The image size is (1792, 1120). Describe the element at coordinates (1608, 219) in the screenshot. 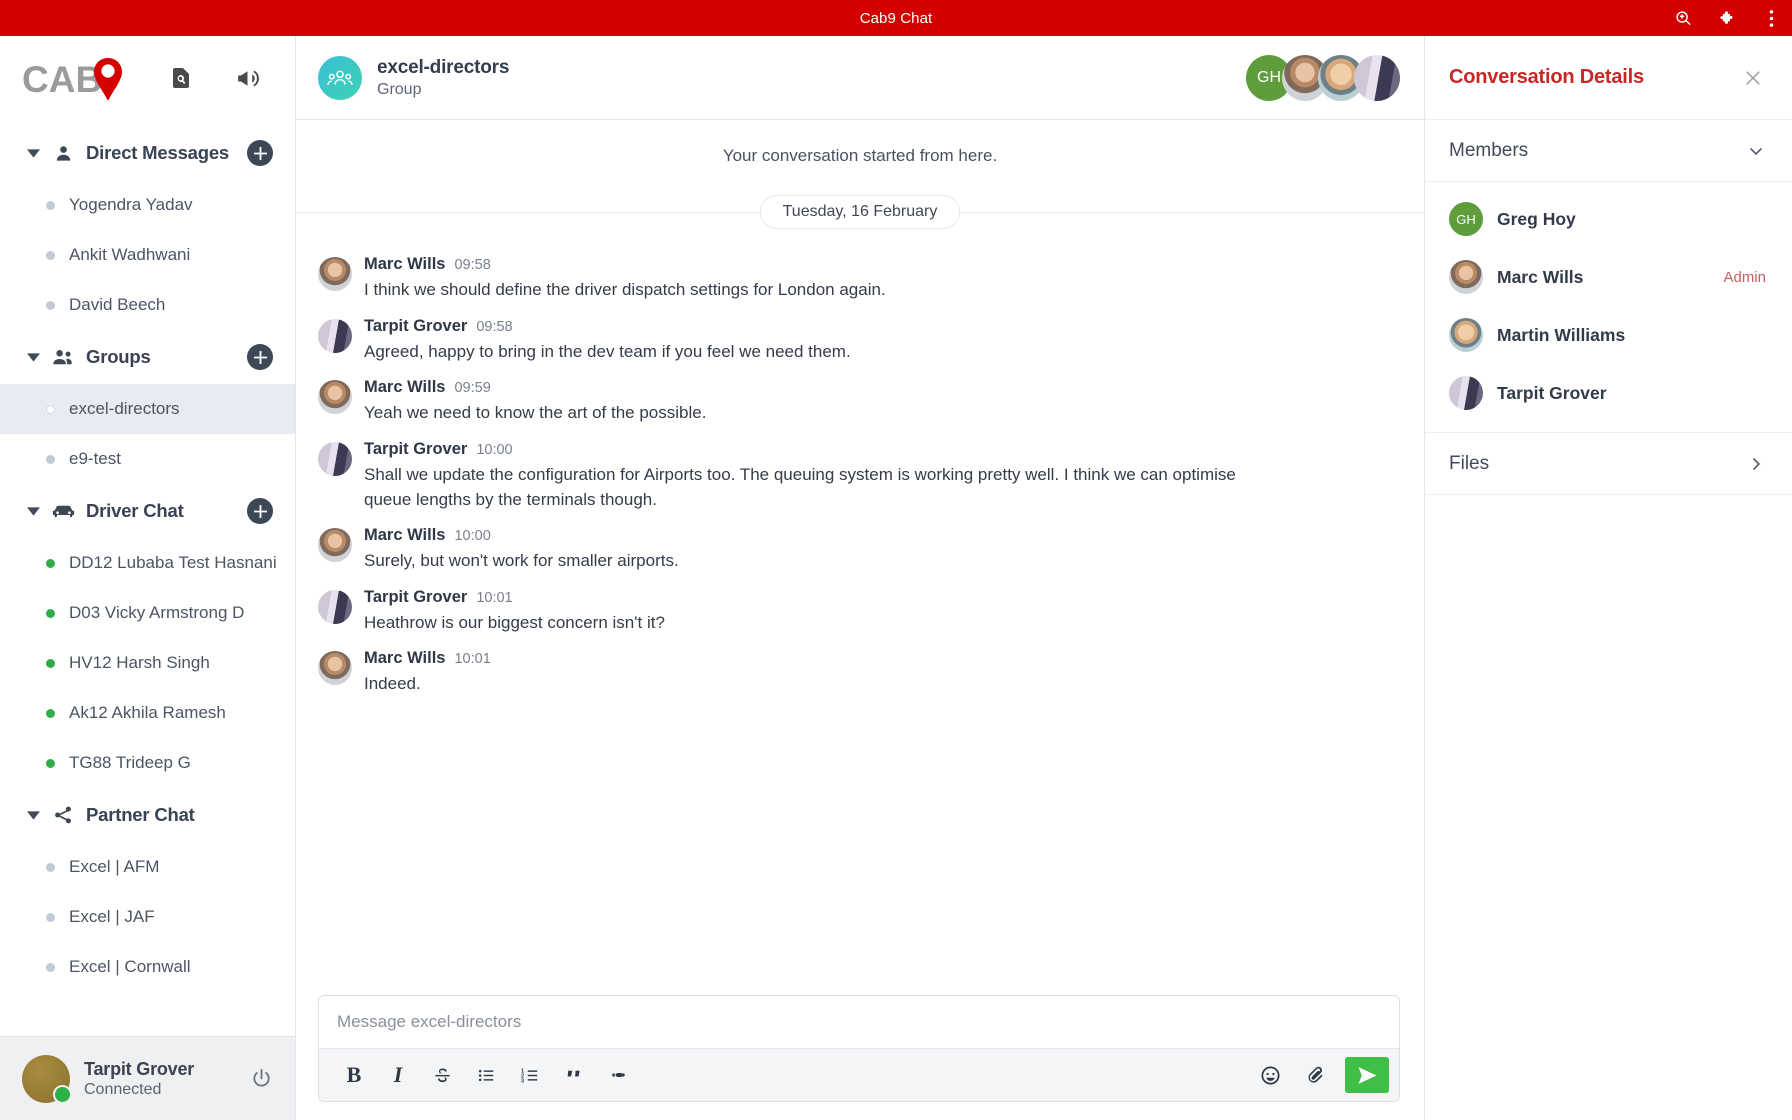

I see `list-item: GH Greg Hoy` at that location.